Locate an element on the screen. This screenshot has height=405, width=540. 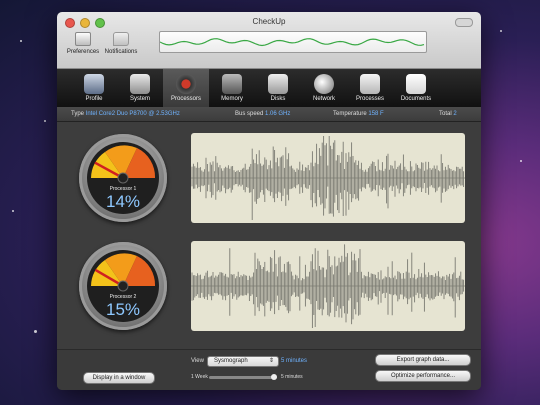
tab-system: System is located at coordinates (140, 88).